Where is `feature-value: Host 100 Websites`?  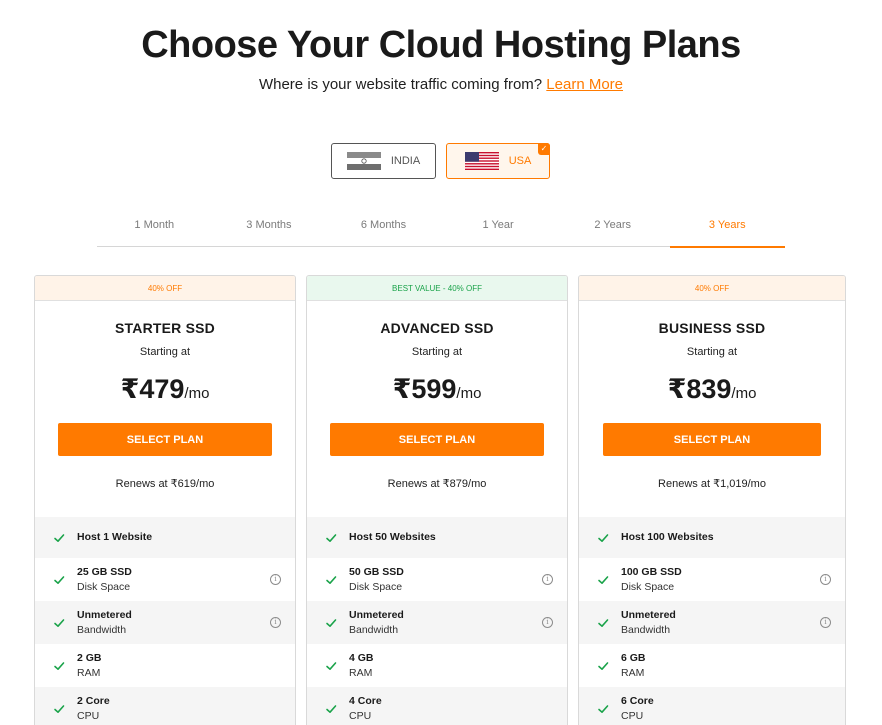
feature-value: Host 100 Websites is located at coordinates (667, 537).